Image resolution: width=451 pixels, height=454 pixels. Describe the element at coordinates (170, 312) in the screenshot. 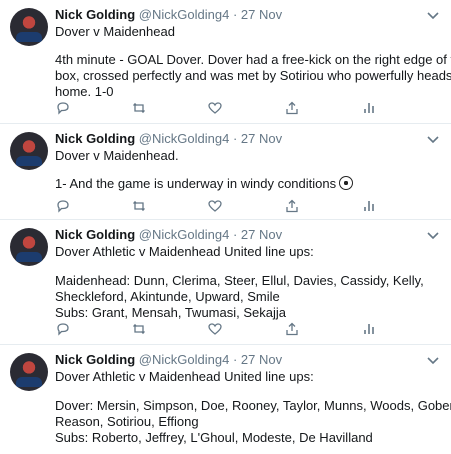

I see `tweet-text-line: Subs: Grant, Mensah, Twumasi, Sekajja` at that location.